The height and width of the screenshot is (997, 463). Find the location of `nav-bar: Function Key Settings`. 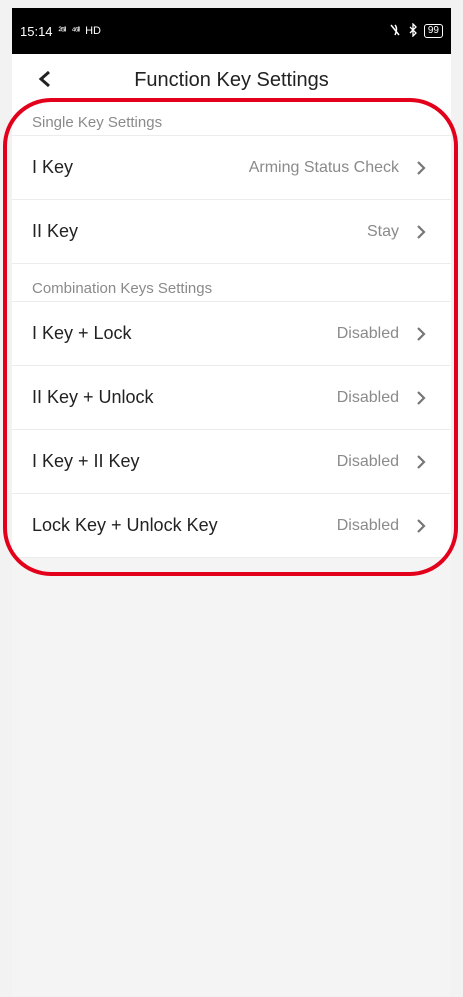

nav-bar: Function Key Settings is located at coordinates (231, 80).